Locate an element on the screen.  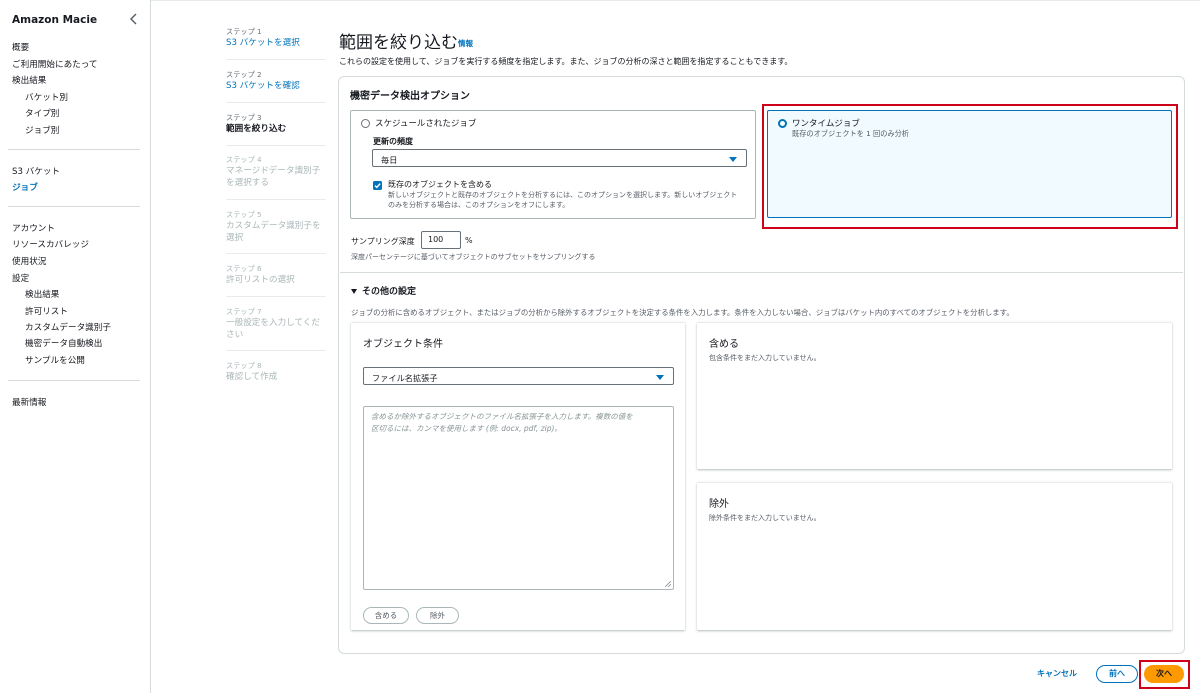
sidebar-item-whats-new: 最新情報 is located at coordinates (29, 402).